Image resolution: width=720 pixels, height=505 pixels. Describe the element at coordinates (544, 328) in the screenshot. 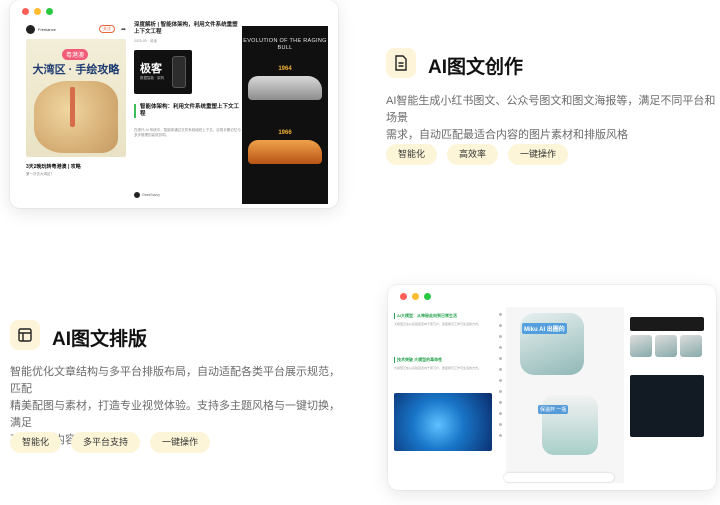

I see `cup-label: Miku AI 出圈的` at that location.